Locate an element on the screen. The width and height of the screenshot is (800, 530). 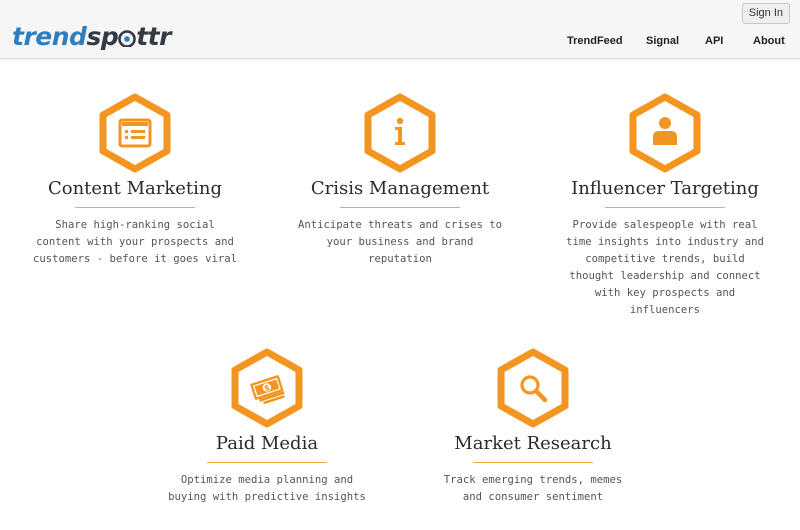
magnifier-icon is located at coordinates (533, 388).